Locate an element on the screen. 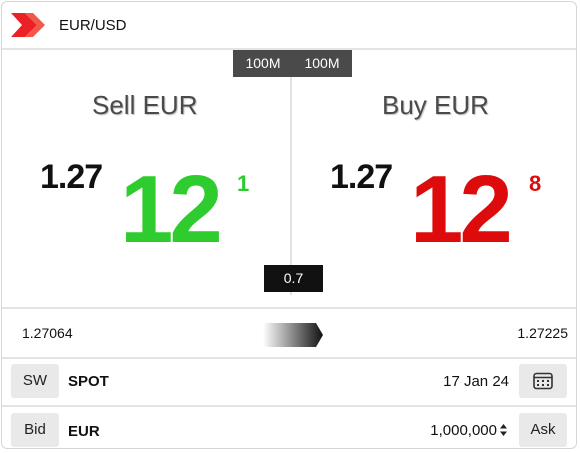 This screenshot has width=580, height=453. sell-notional-badge: 100M is located at coordinates (263, 63).